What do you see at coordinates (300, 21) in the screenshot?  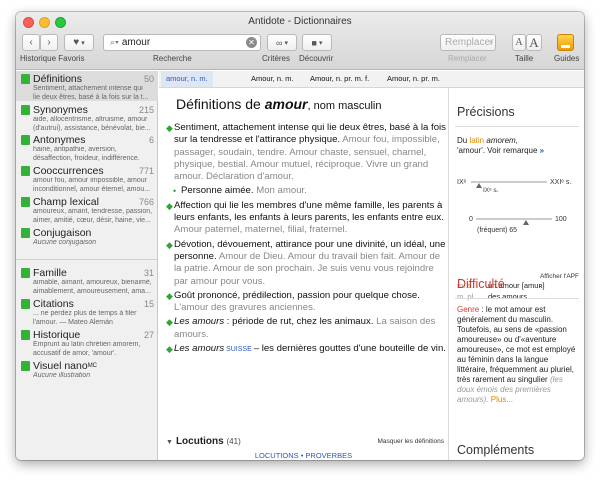 I see `window-title: Antidote - Dictionnaires` at bounding box center [300, 21].